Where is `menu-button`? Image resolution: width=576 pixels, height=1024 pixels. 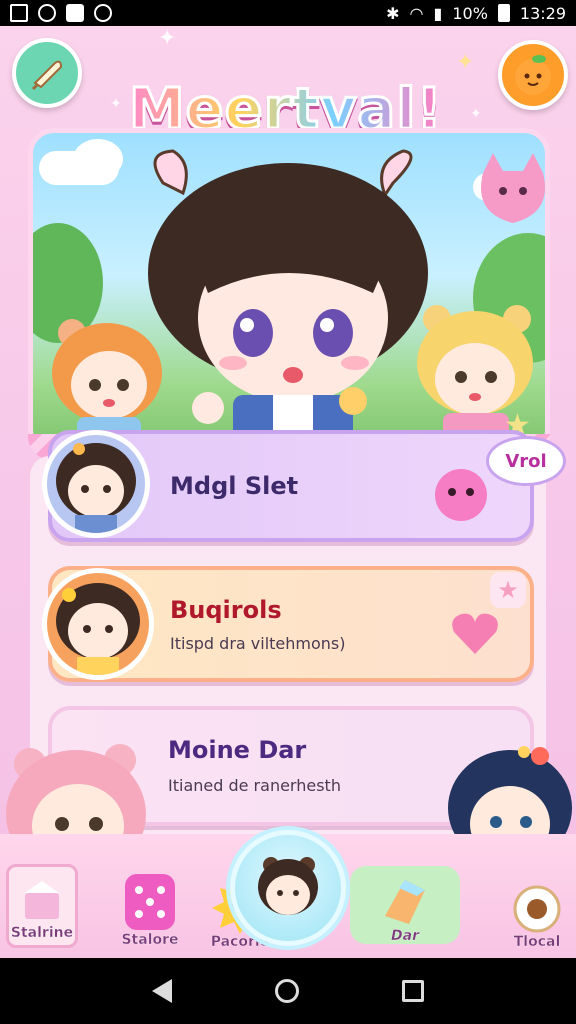
menu-button is located at coordinates (47, 73).